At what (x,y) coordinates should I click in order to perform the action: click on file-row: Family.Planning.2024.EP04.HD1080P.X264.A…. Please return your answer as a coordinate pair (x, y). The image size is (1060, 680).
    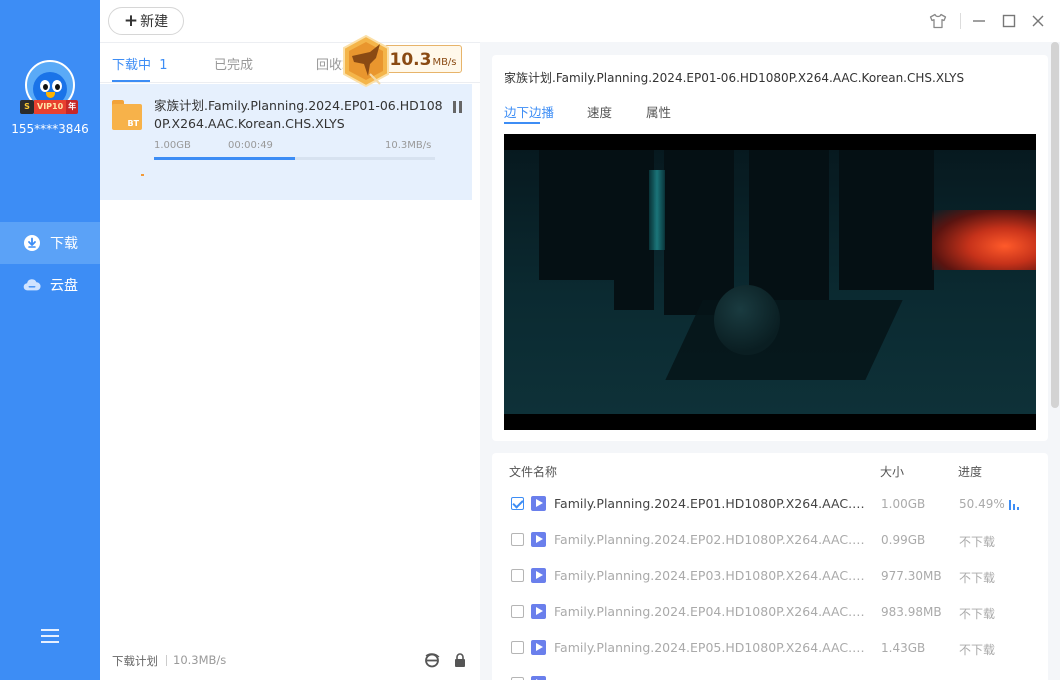
    Looking at the image, I should click on (770, 612).